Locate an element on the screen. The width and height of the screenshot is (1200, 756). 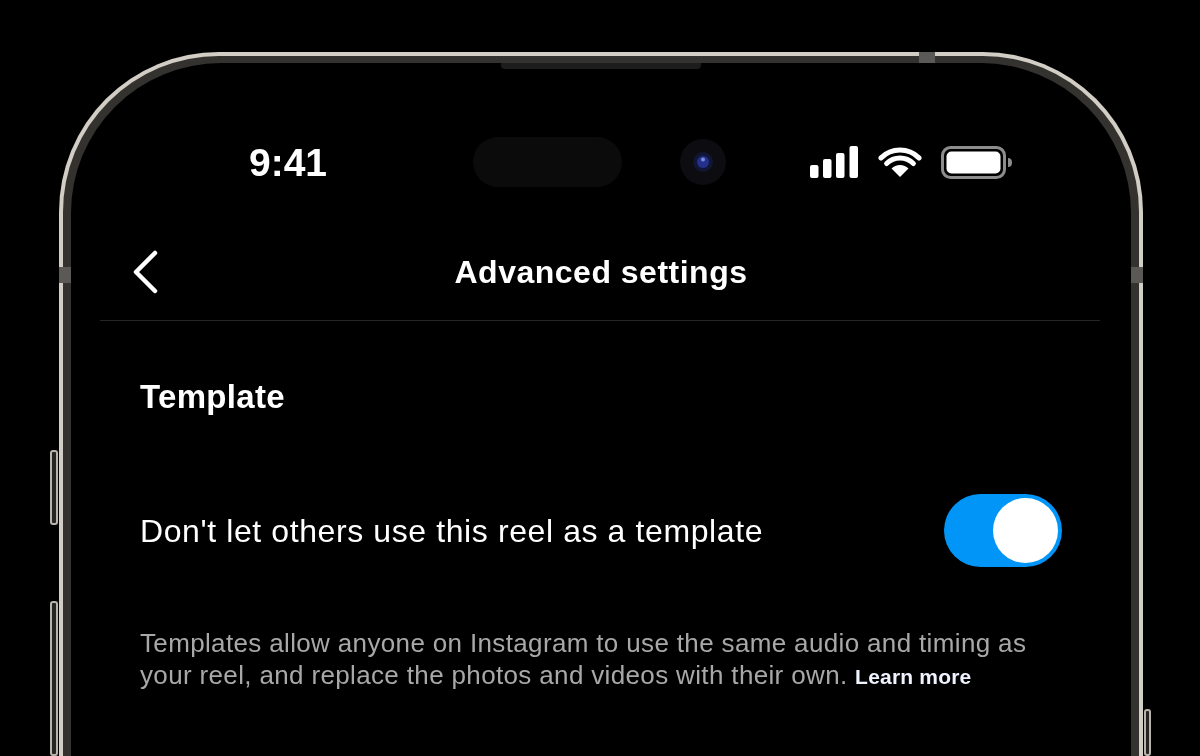
camera-icon is located at coordinates (703, 162).